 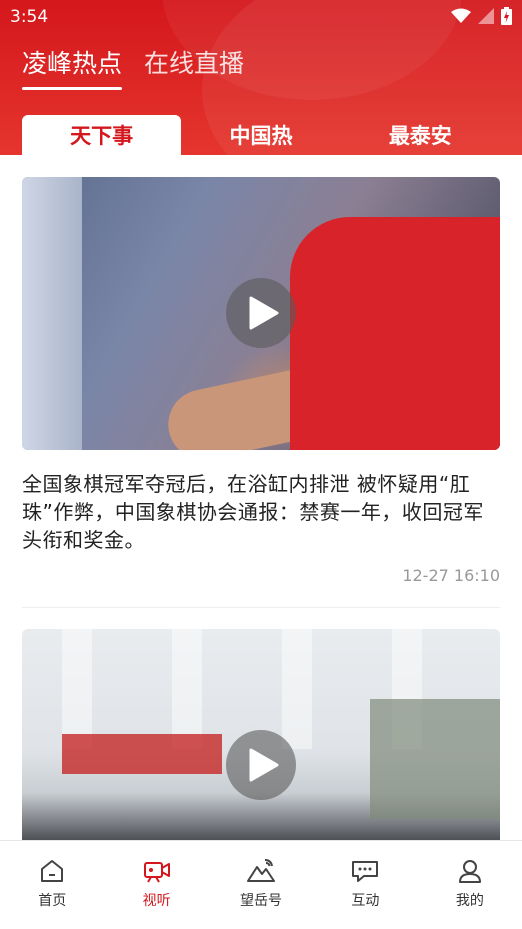 What do you see at coordinates (156, 885) in the screenshot?
I see `nav-video: 视听` at bounding box center [156, 885].